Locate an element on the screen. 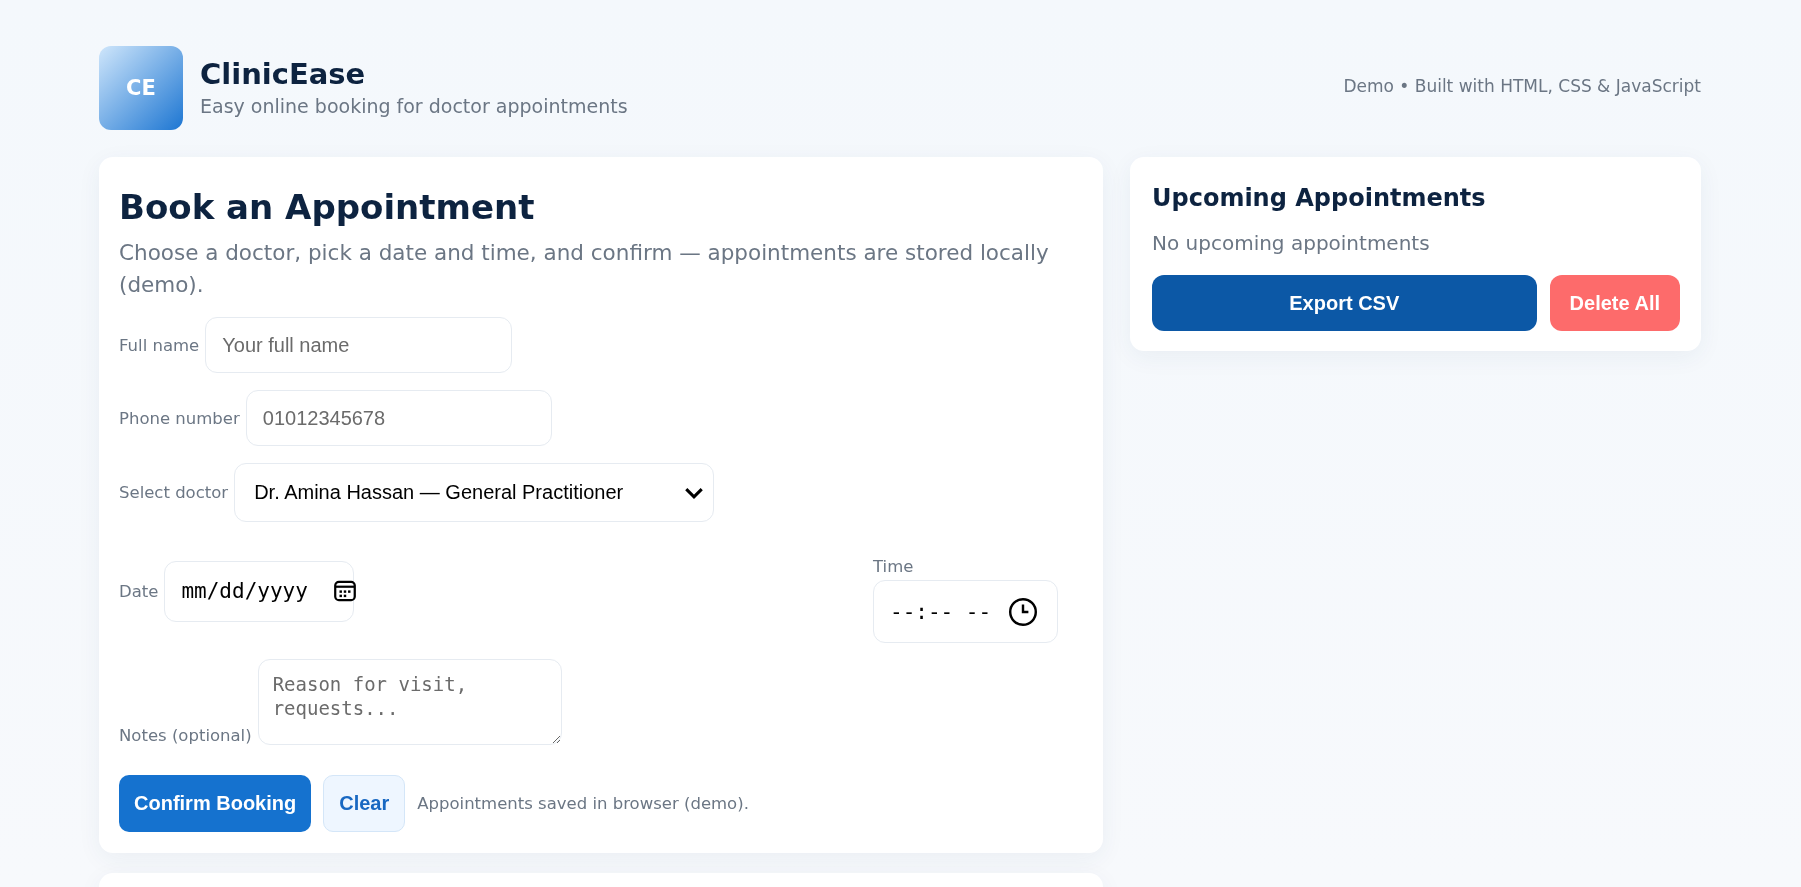 Image resolution: width=1801 pixels, height=887 pixels. field-label: Full name is located at coordinates (159, 345).